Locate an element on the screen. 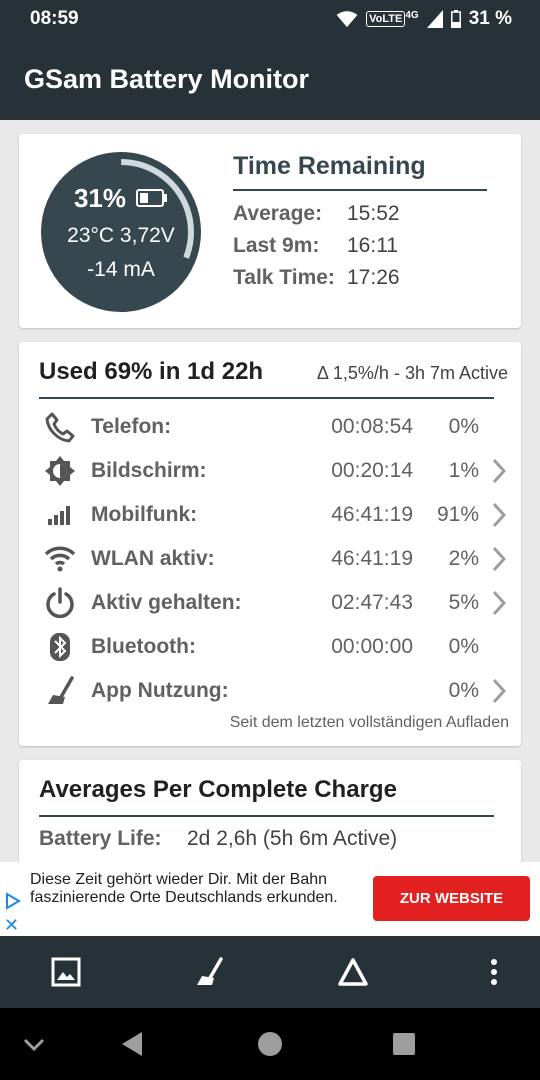  row-value: 2d 2,6h (5h 6m Active) is located at coordinates (292, 838).